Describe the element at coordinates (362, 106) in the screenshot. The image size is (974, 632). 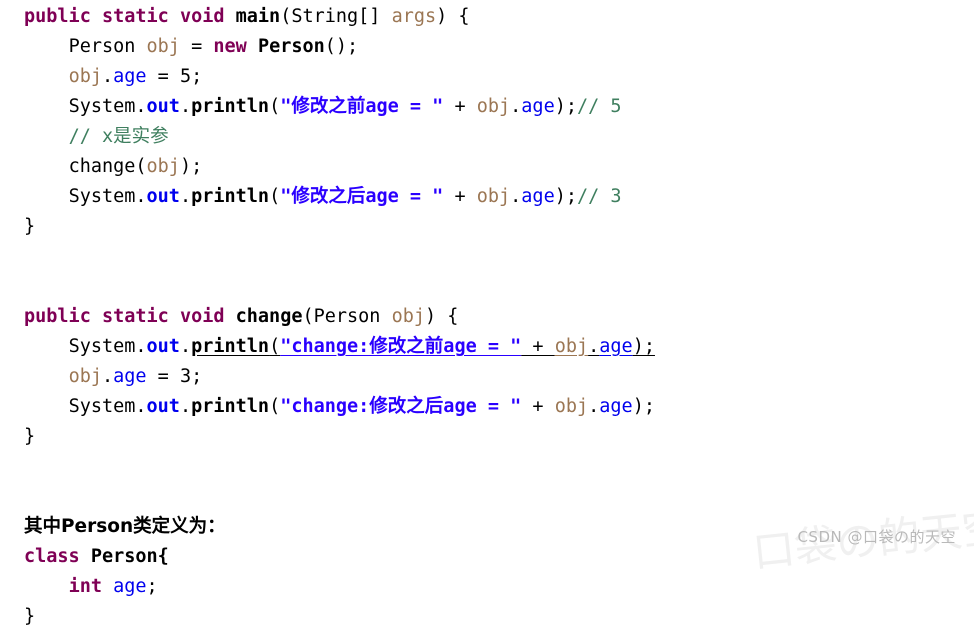
I see `code-token-str: "修改之前age = "` at that location.